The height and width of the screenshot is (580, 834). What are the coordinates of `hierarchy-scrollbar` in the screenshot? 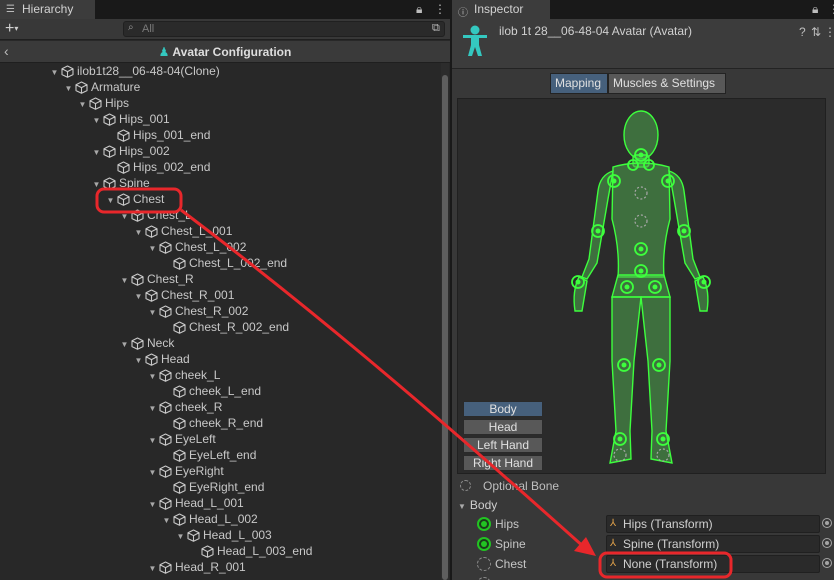 It's located at (445, 321).